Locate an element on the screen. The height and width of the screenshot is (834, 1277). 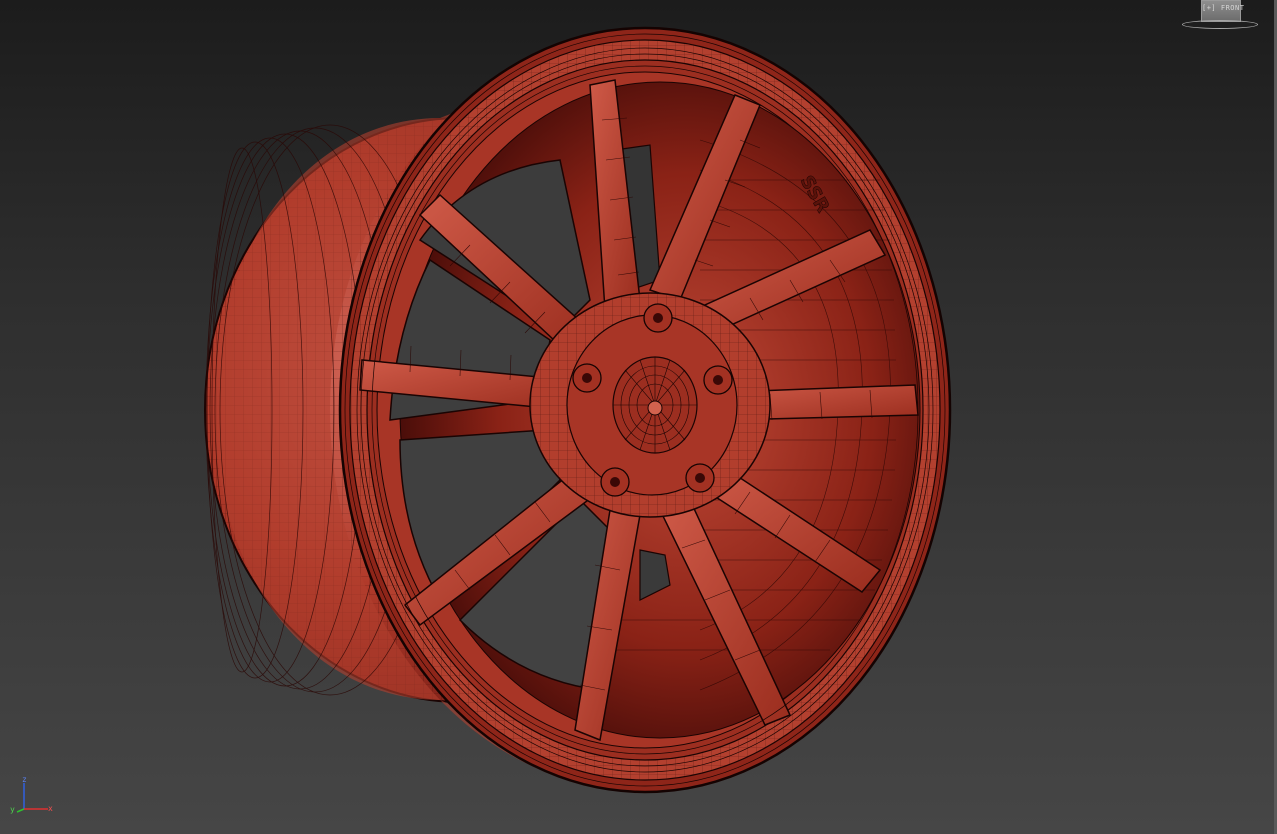
axis-tripod: z x y is located at coordinates (33, 796).